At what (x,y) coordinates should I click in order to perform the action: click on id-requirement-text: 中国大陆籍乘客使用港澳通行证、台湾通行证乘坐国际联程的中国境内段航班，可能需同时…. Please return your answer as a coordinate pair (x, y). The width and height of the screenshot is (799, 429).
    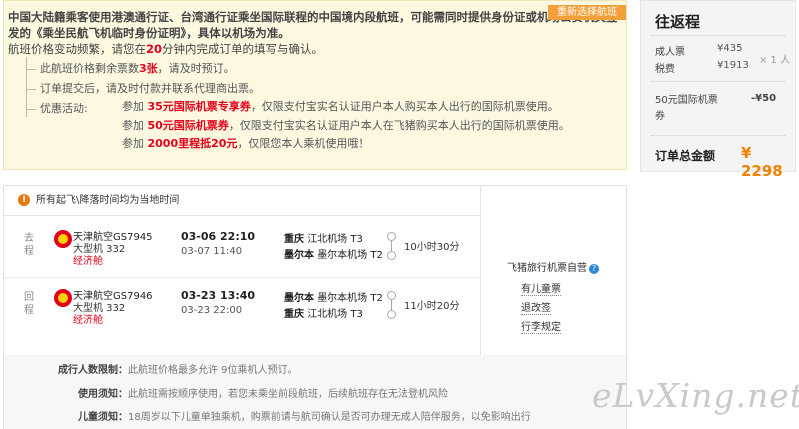
    Looking at the image, I should click on (313, 25).